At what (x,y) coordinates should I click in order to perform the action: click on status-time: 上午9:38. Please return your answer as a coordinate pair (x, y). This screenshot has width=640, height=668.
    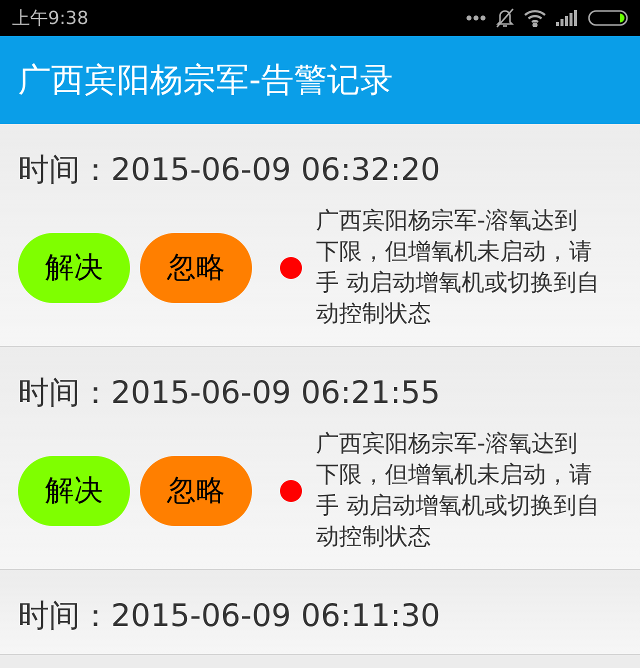
    Looking at the image, I should click on (50, 18).